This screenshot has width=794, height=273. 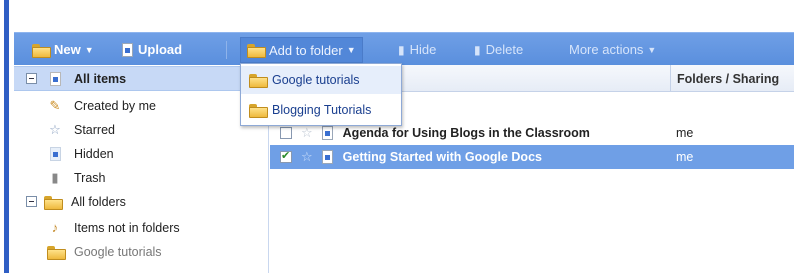 What do you see at coordinates (256, 51) in the screenshot?
I see `add-folder-icon` at bounding box center [256, 51].